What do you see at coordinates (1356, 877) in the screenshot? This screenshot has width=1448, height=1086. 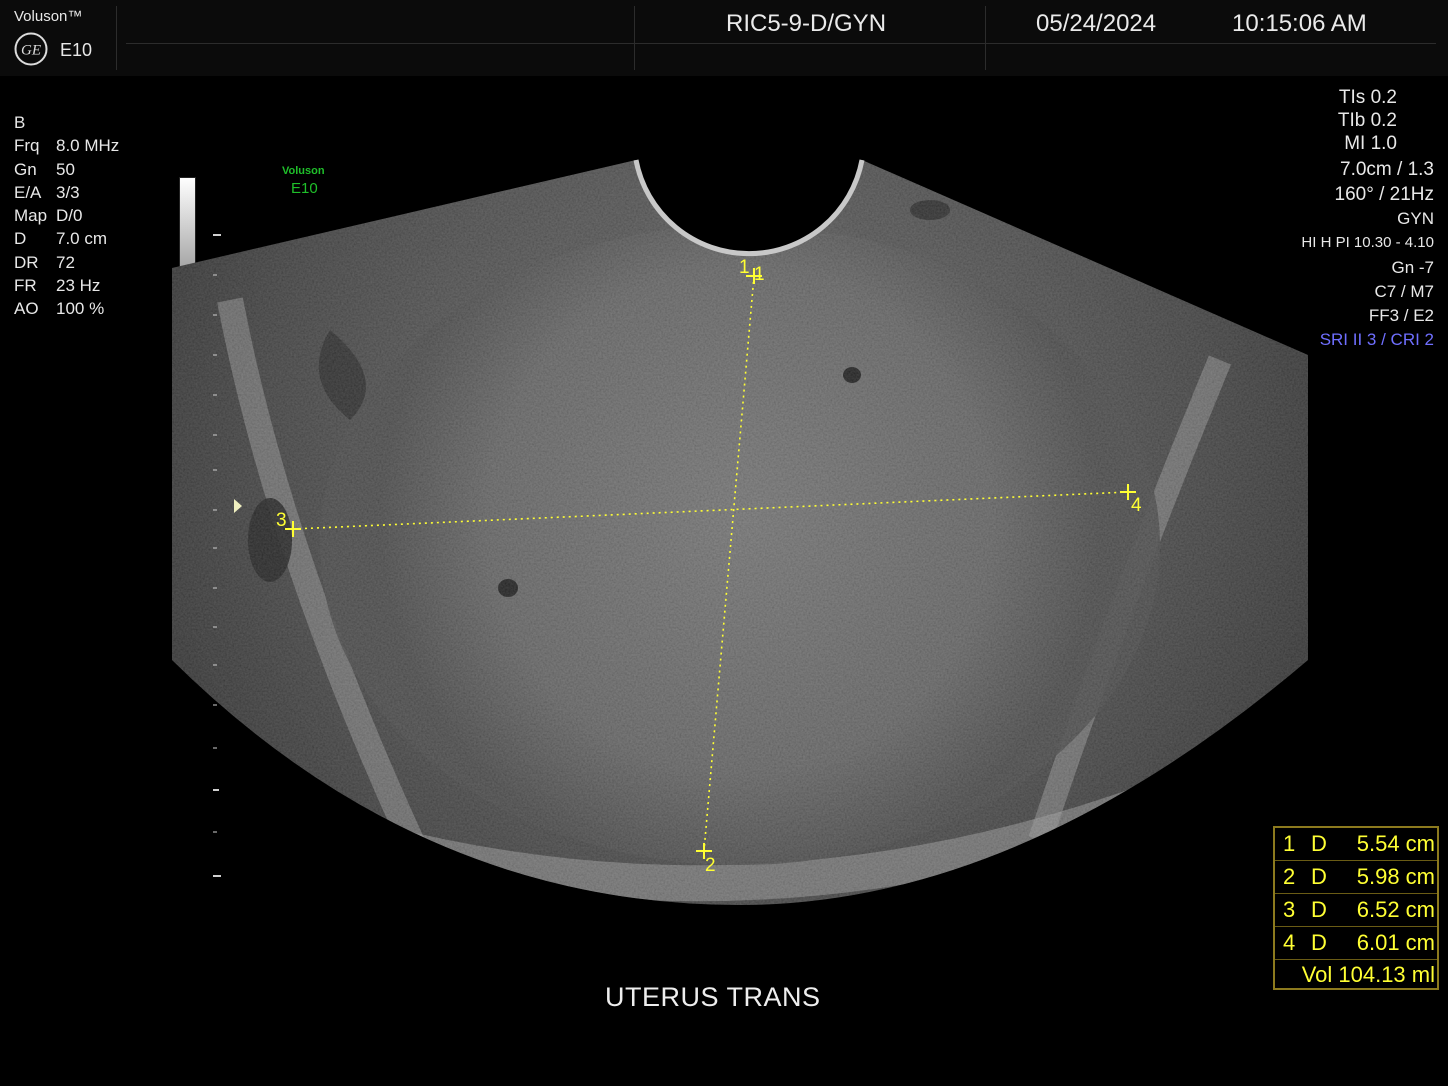 I see `measurement-row: 2 D 5.98 cm` at bounding box center [1356, 877].